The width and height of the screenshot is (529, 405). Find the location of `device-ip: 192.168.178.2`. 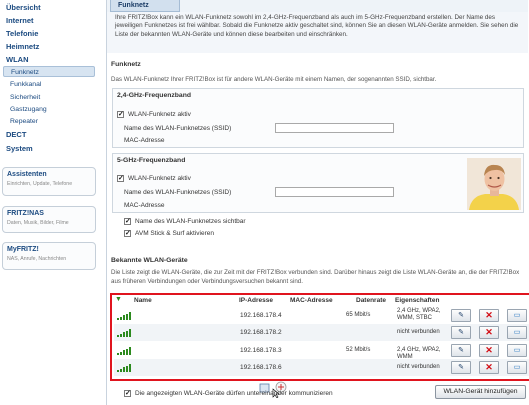

device-ip: 192.168.178.2 is located at coordinates (261, 332).